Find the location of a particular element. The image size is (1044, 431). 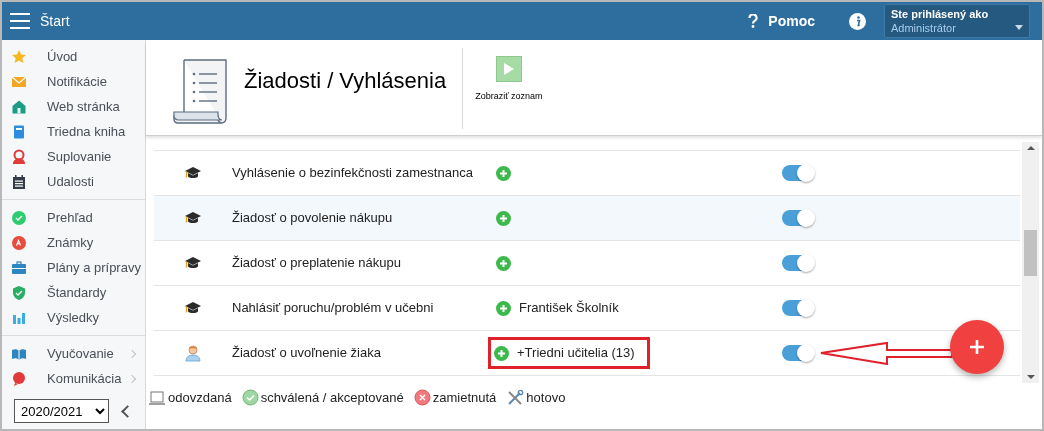

user-menu: Ste prihlásený ako Administrátor is located at coordinates (957, 21).